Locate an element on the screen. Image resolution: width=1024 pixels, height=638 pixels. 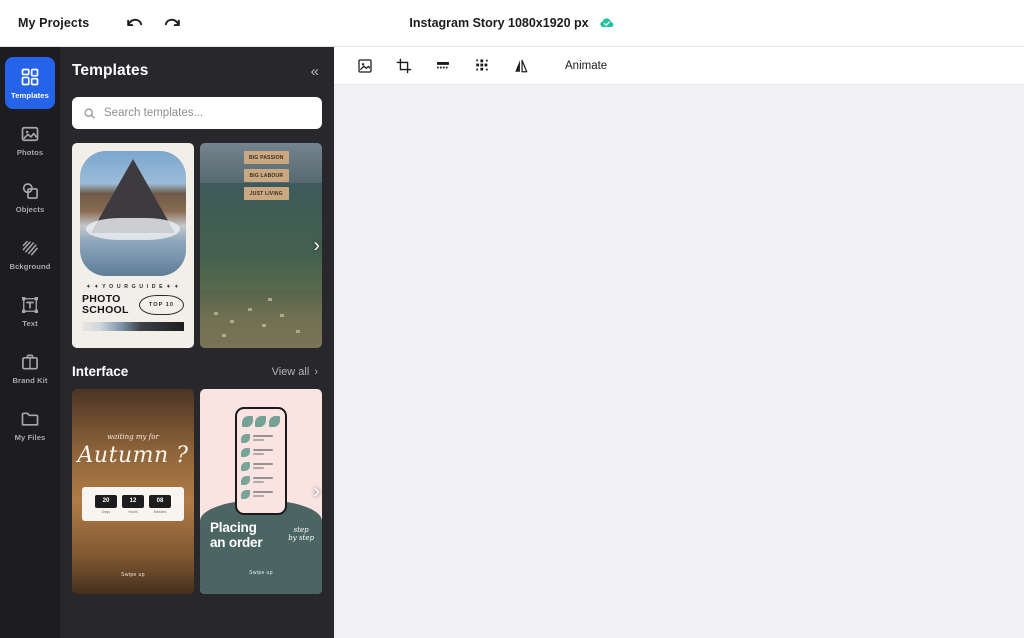
countdown-unit: 12 Hours is located at coordinates (133, 504).